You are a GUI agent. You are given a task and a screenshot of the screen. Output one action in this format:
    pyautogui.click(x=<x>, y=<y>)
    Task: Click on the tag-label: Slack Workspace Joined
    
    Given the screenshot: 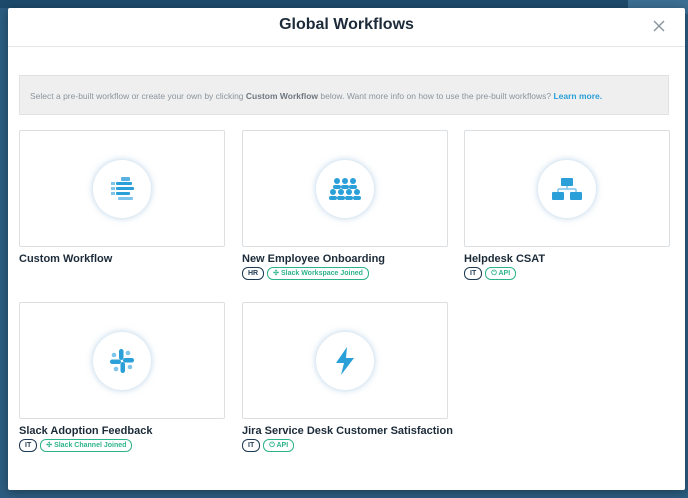 What is the action you would take?
    pyautogui.click(x=321, y=273)
    